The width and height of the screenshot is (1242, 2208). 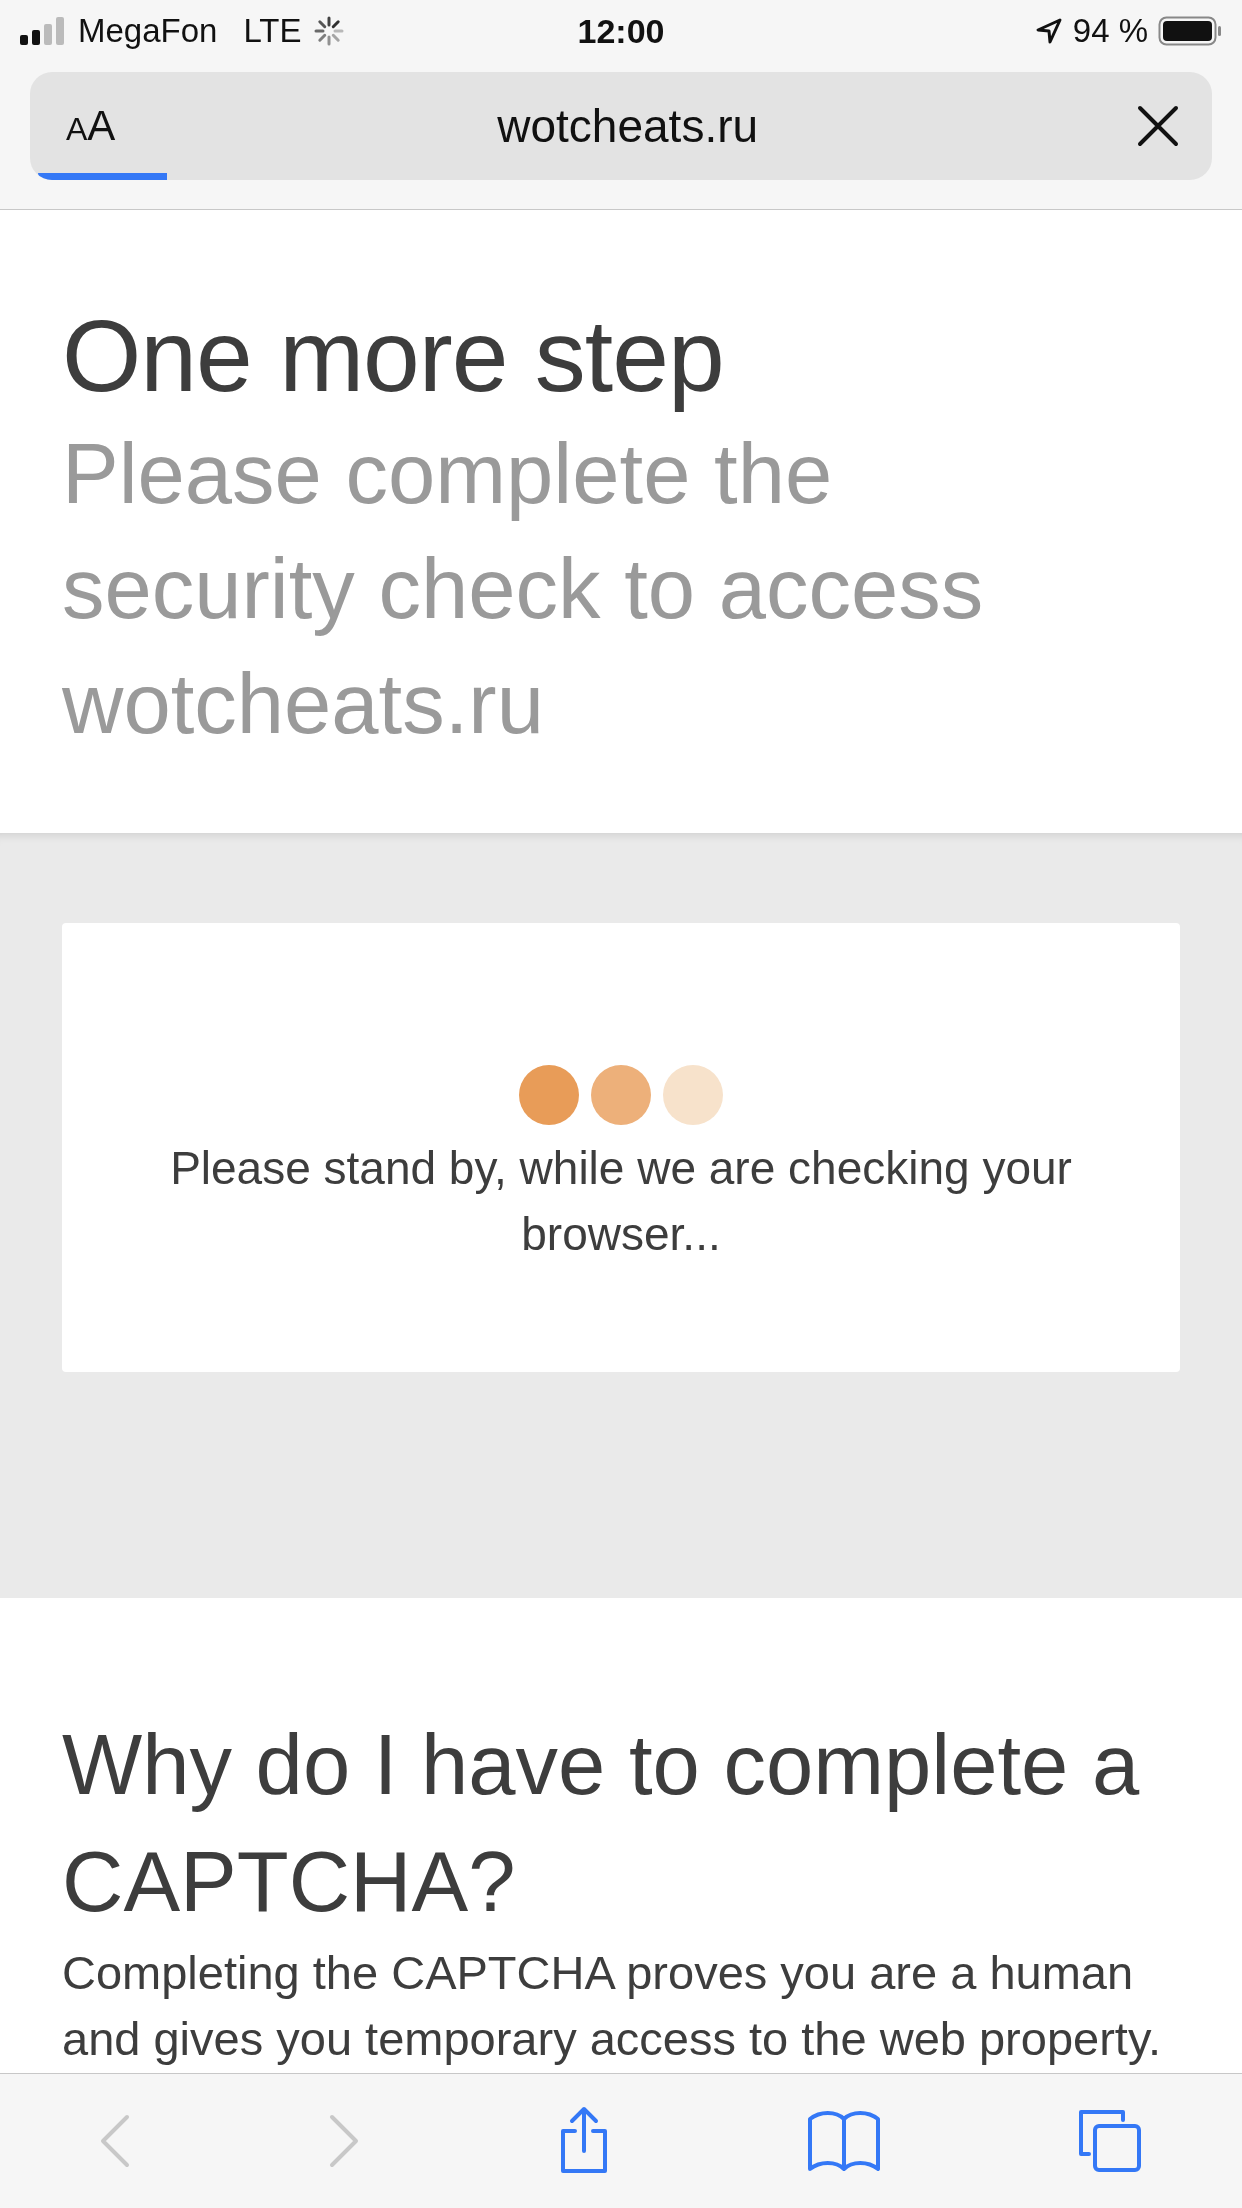 I want to click on spinner-icon, so click(x=328, y=31).